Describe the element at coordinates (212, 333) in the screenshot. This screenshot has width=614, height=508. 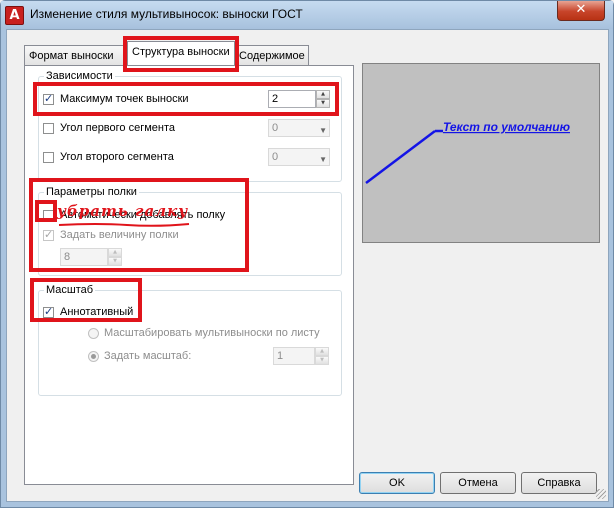
I see `scale-to-layout-label: Масштабировать мультивыноски по листу` at that location.